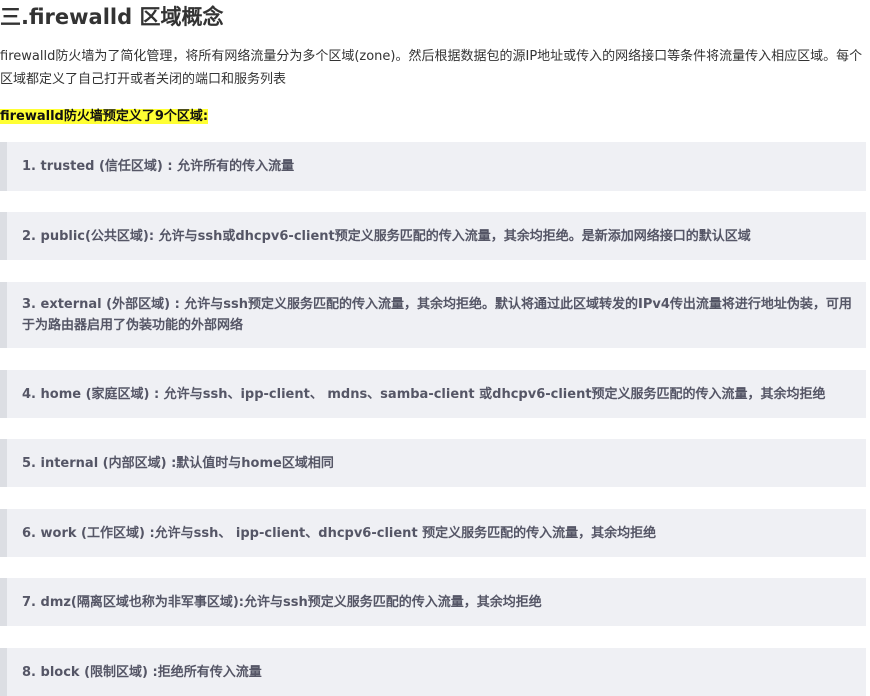 This screenshot has width=870, height=696. Describe the element at coordinates (433, 672) in the screenshot. I see `zone-blockquote-block: 8. block (限制区域) :拒绝所有传入流量` at that location.